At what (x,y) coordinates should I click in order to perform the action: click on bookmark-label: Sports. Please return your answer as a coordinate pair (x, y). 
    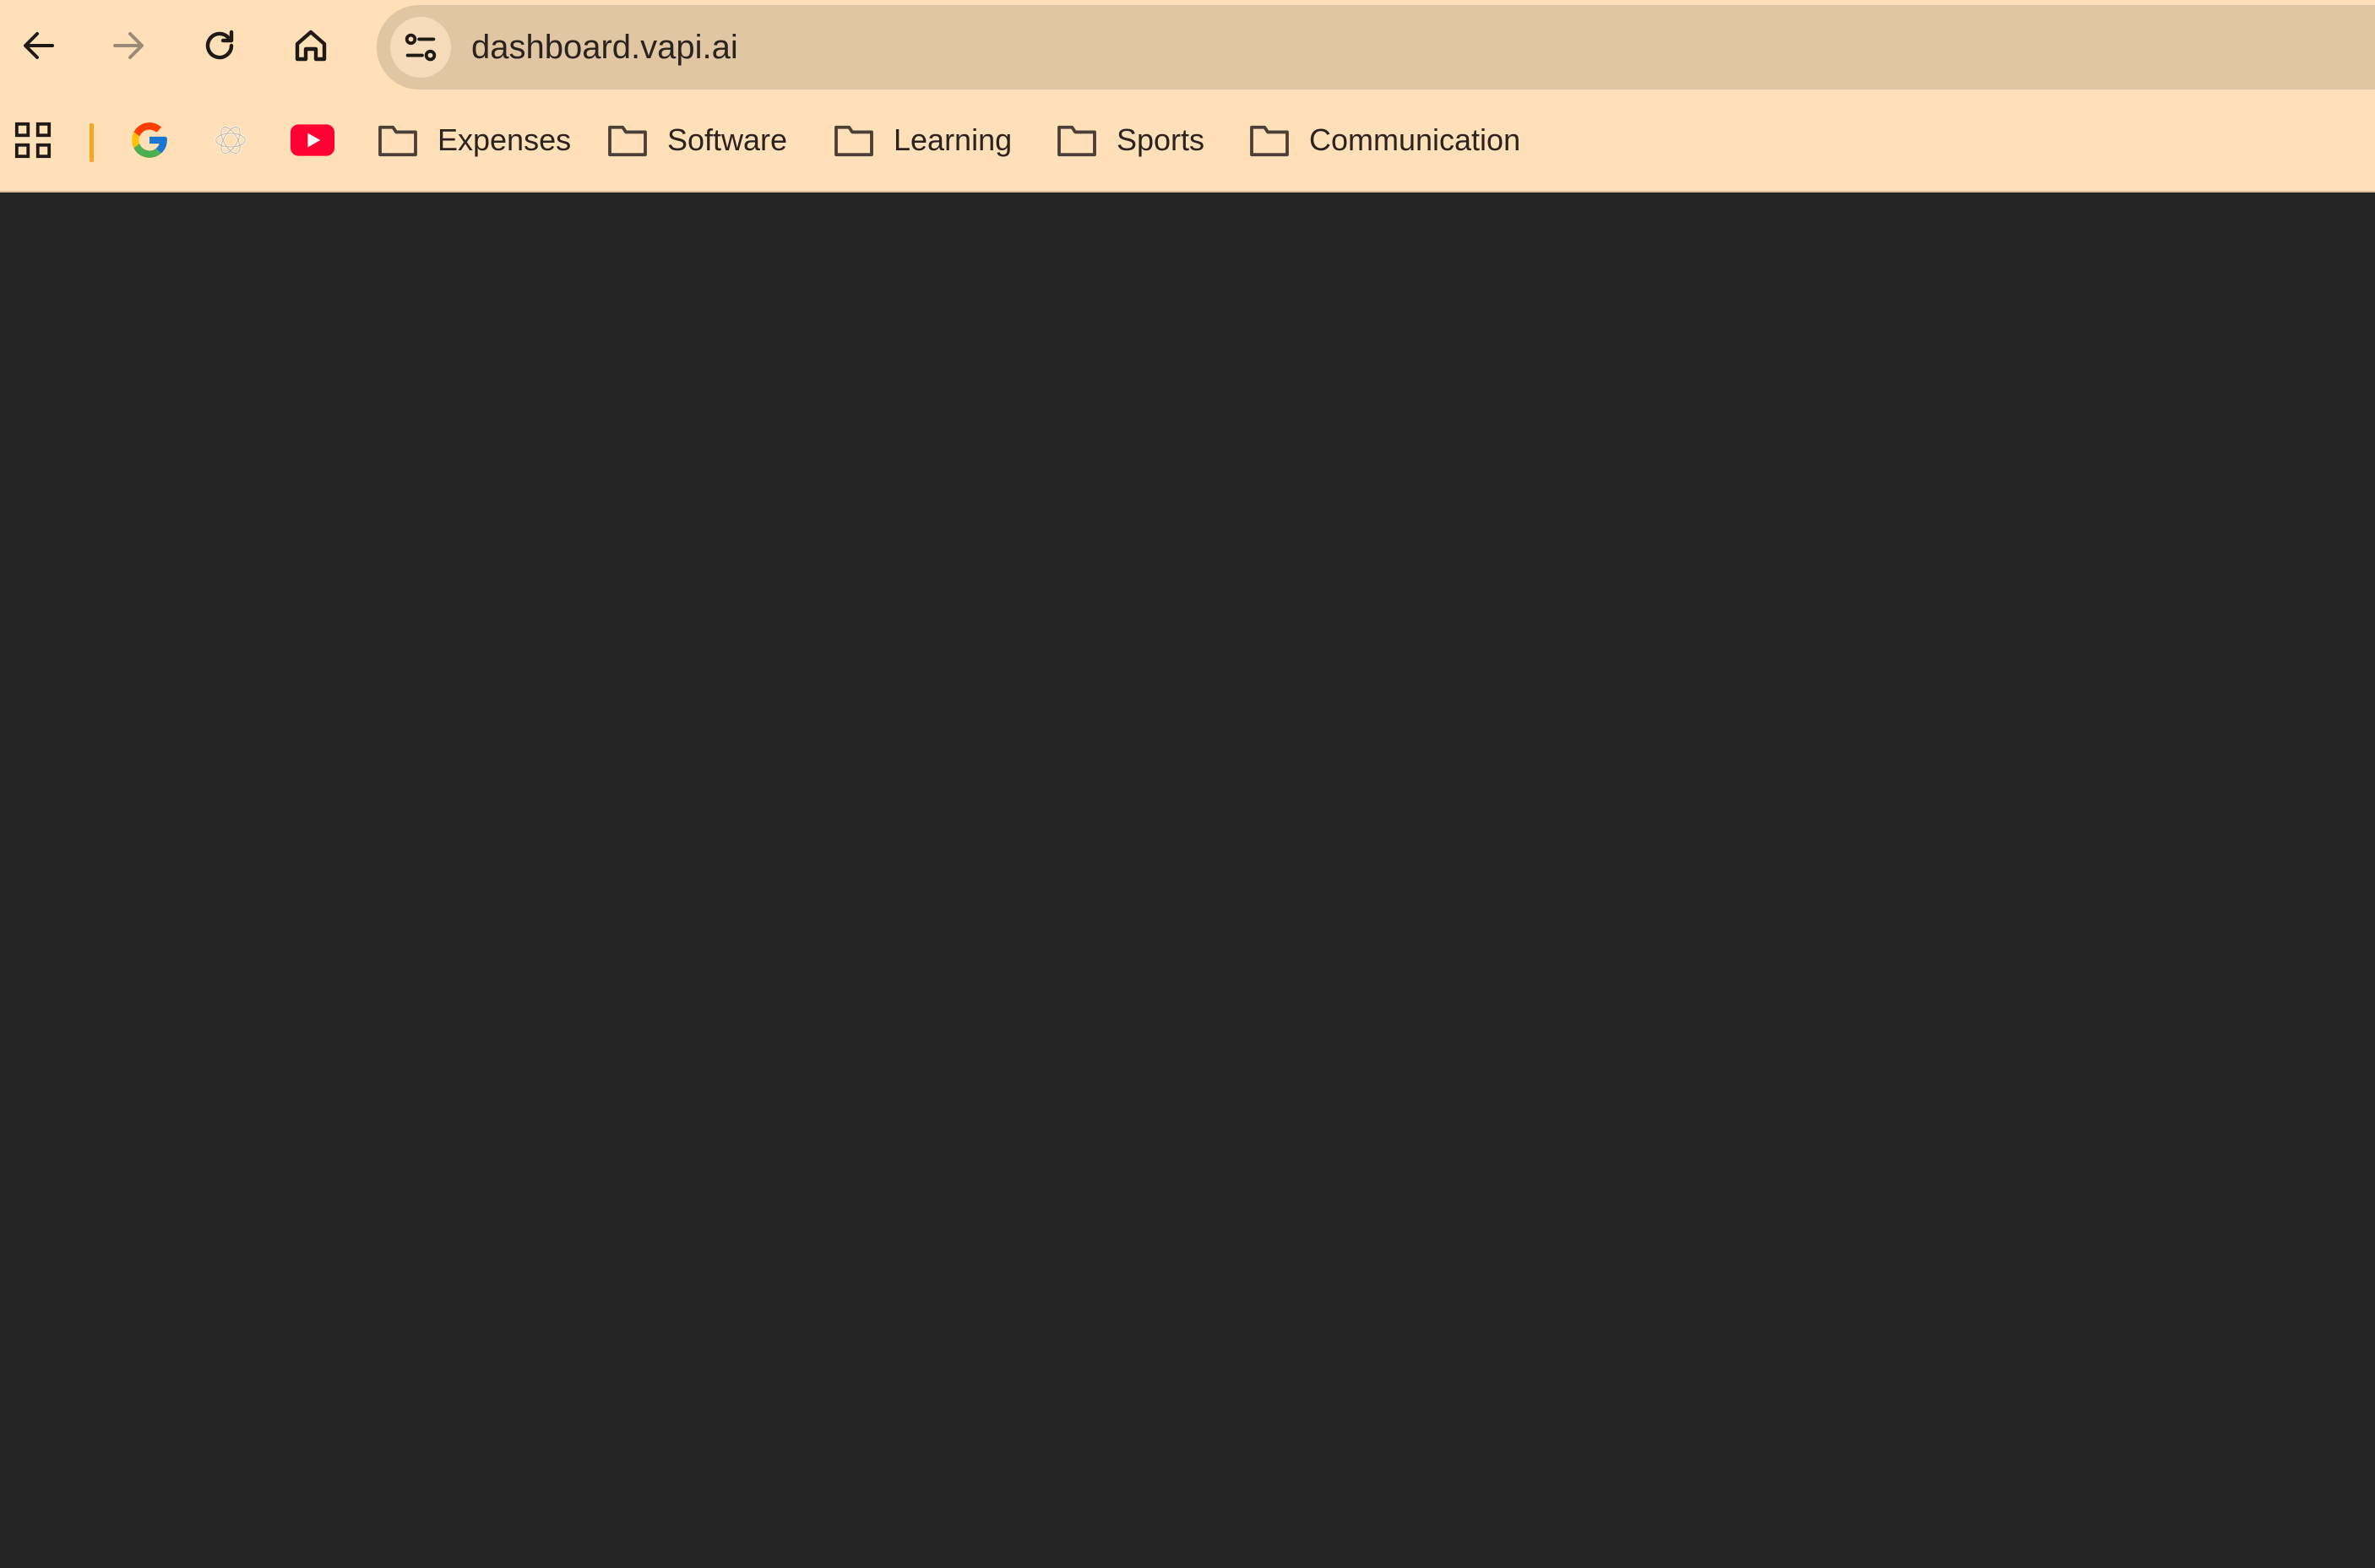
    Looking at the image, I should click on (1161, 139).